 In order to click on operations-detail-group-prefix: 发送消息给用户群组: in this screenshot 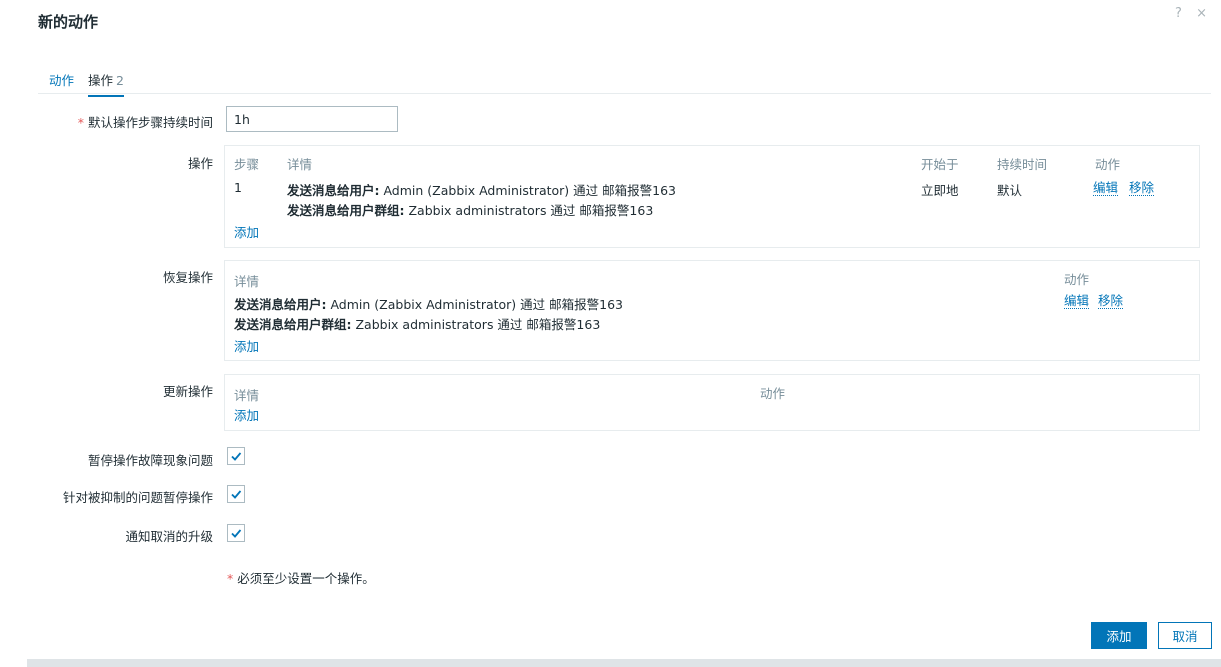, I will do `click(346, 210)`.